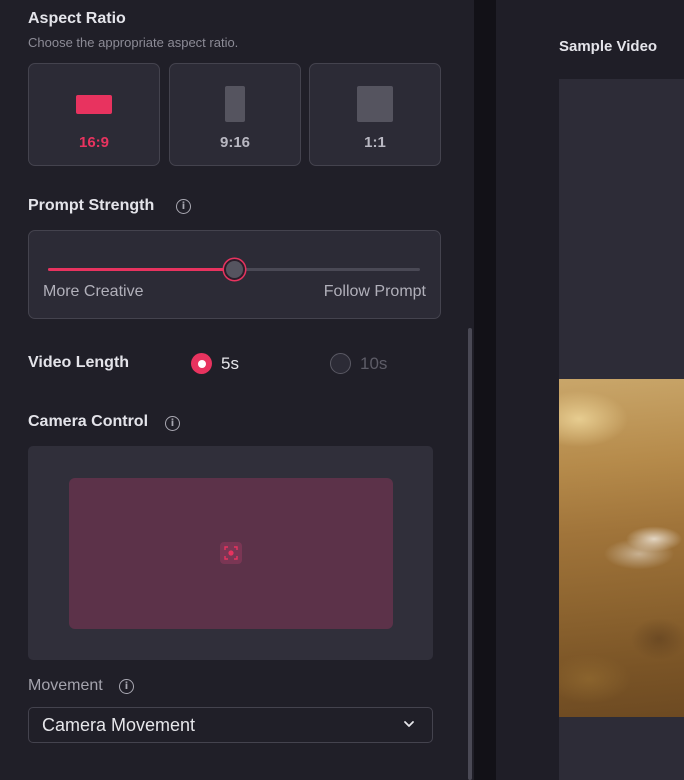 This screenshot has height=780, width=684. What do you see at coordinates (88, 421) in the screenshot?
I see `camera-control-title: Camera Control` at bounding box center [88, 421].